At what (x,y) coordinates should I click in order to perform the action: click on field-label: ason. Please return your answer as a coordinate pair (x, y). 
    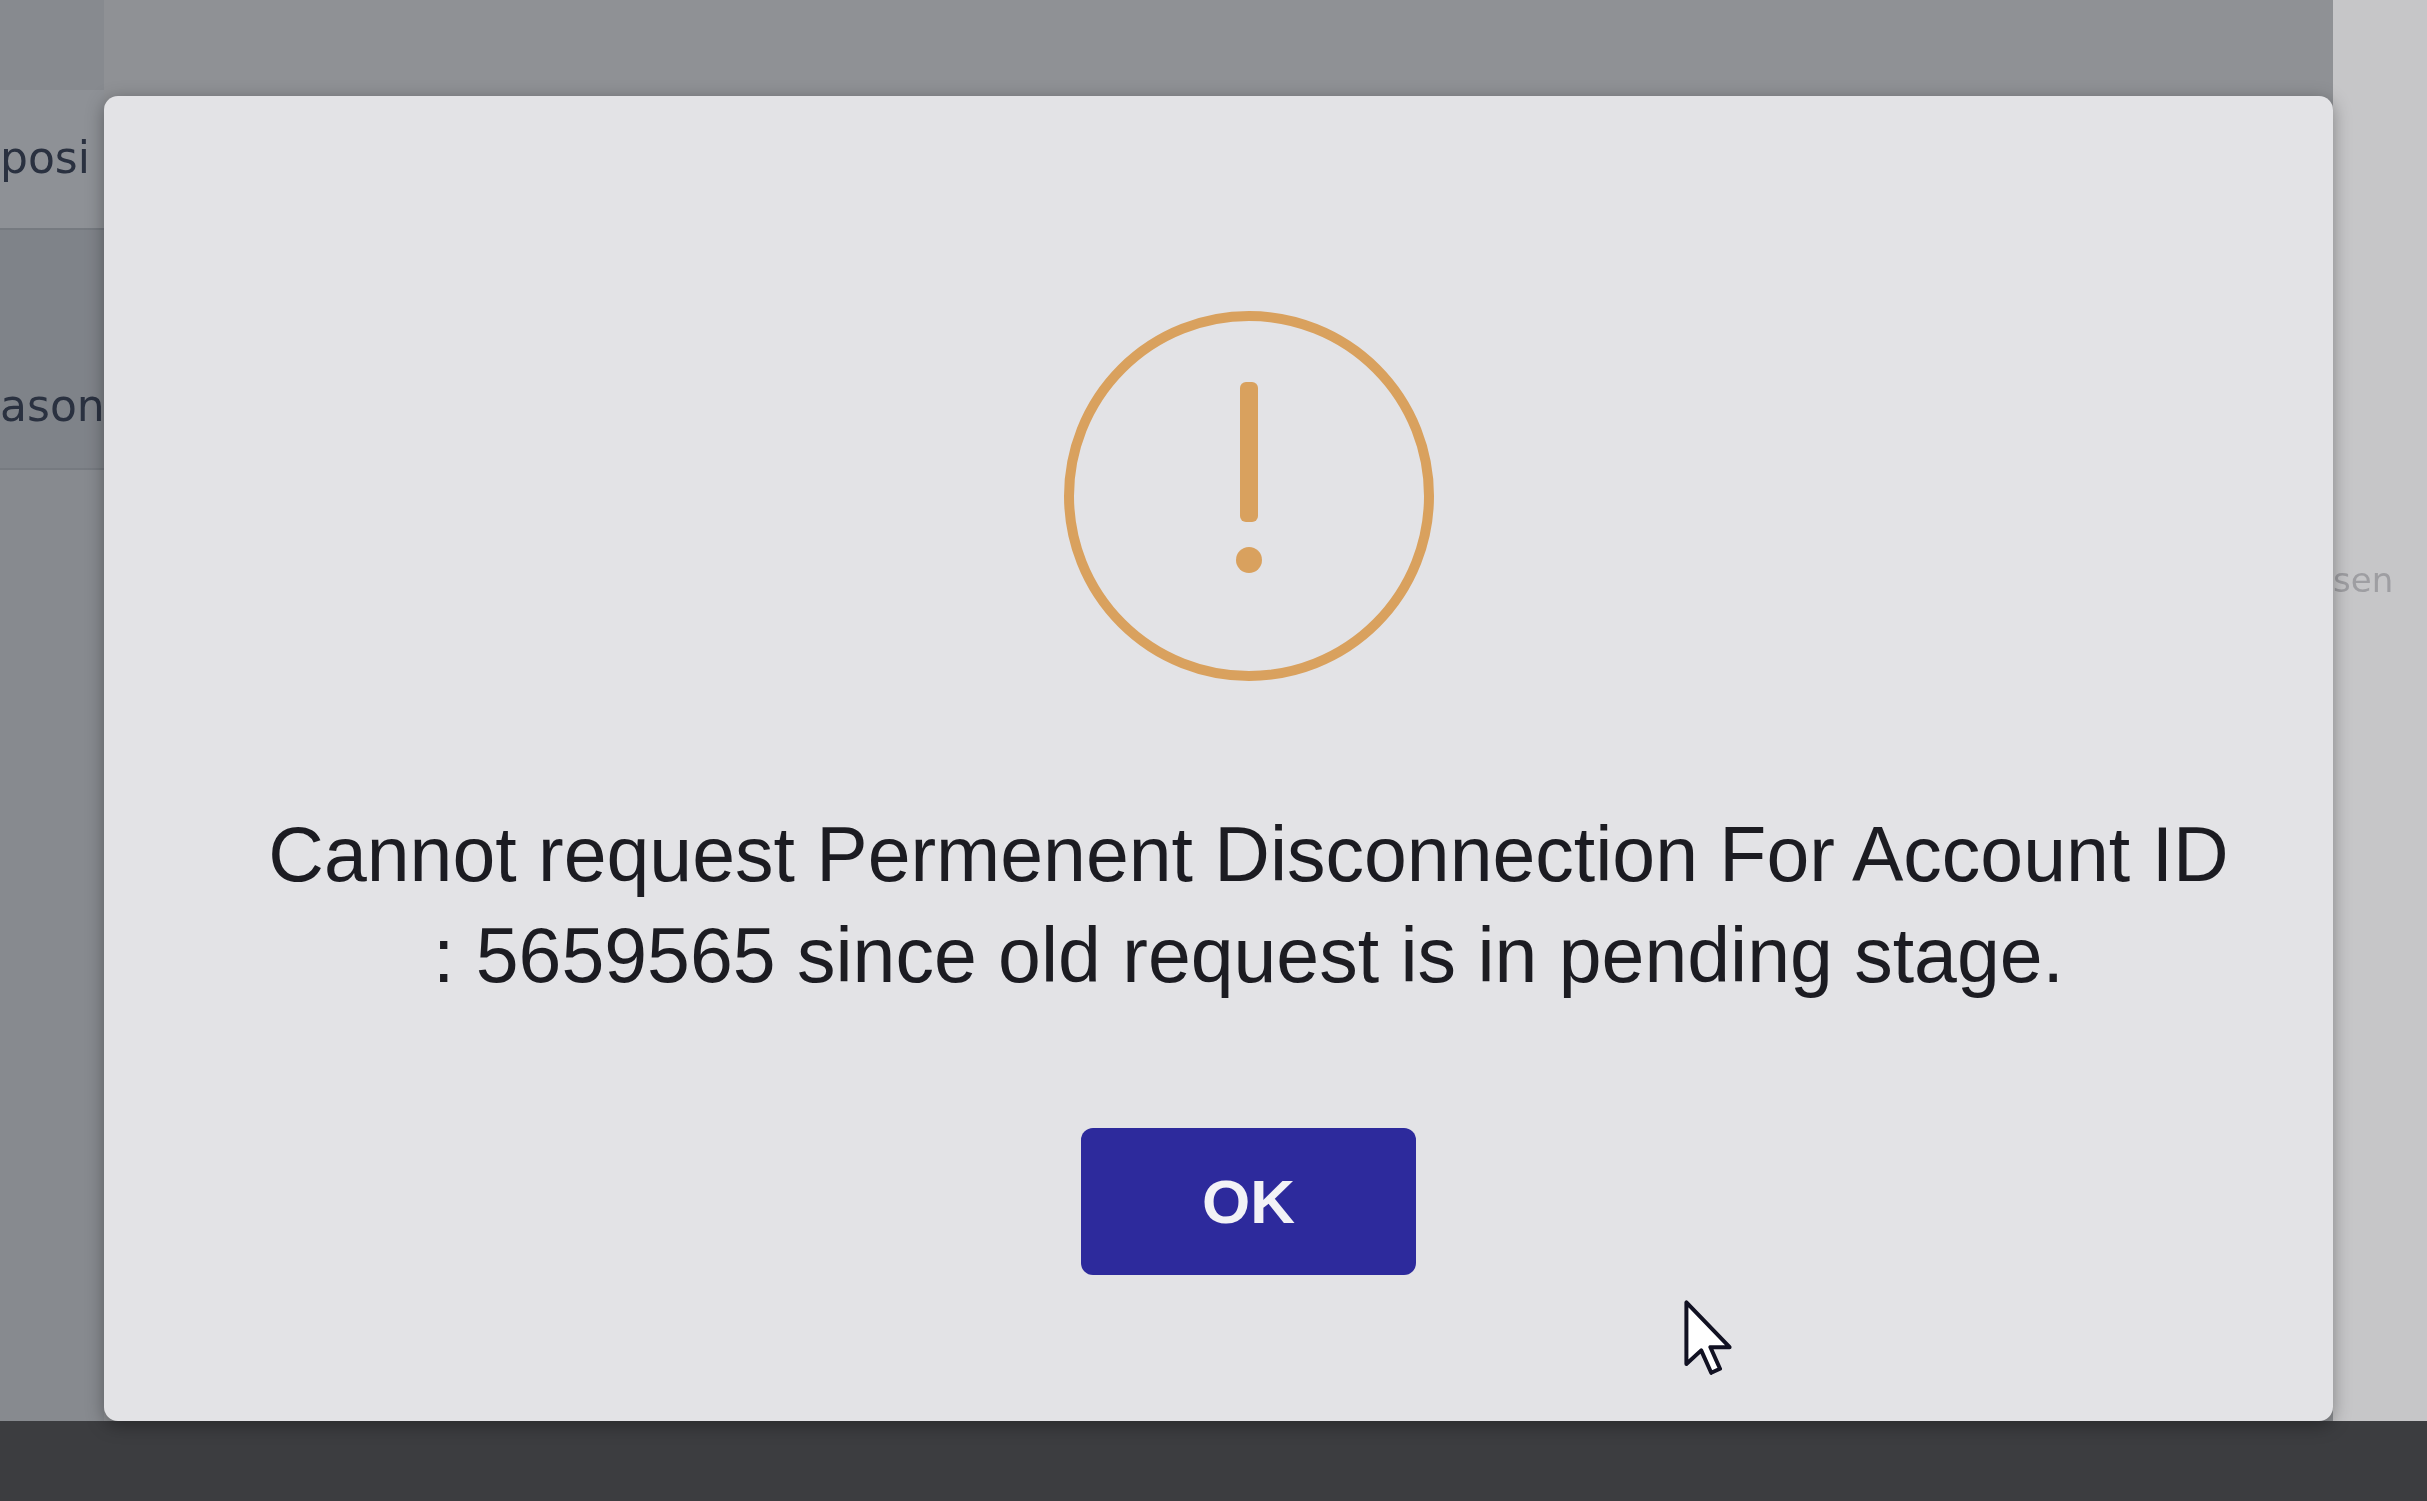
    Looking at the image, I should click on (52, 406).